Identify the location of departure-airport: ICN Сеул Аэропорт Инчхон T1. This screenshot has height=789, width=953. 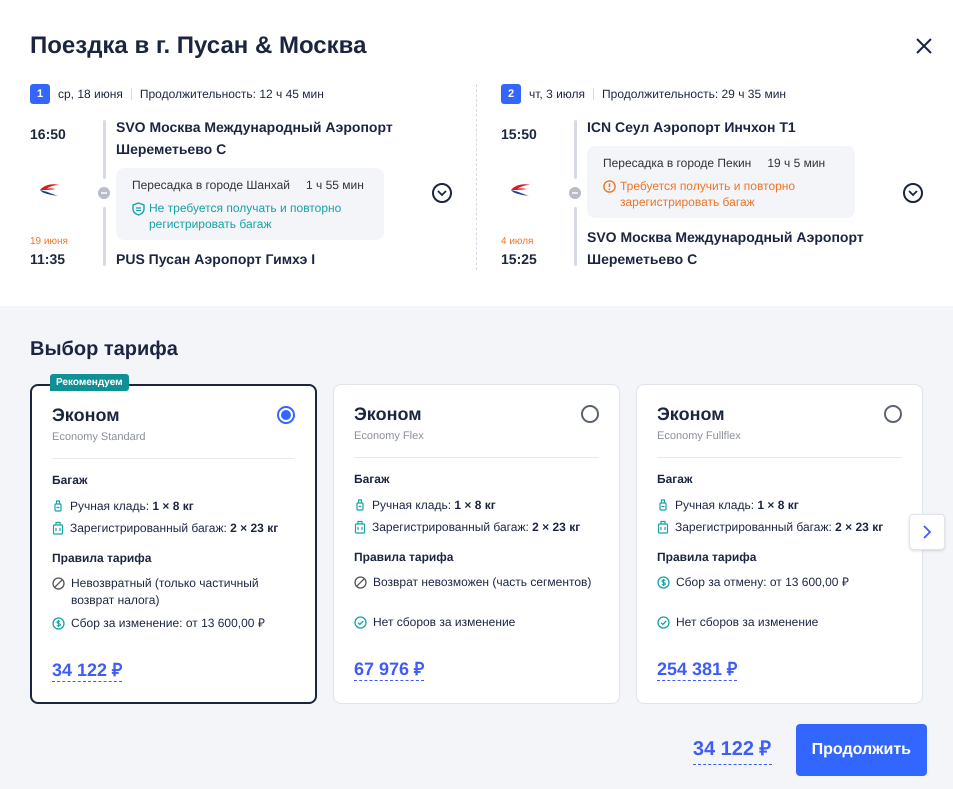
(692, 127).